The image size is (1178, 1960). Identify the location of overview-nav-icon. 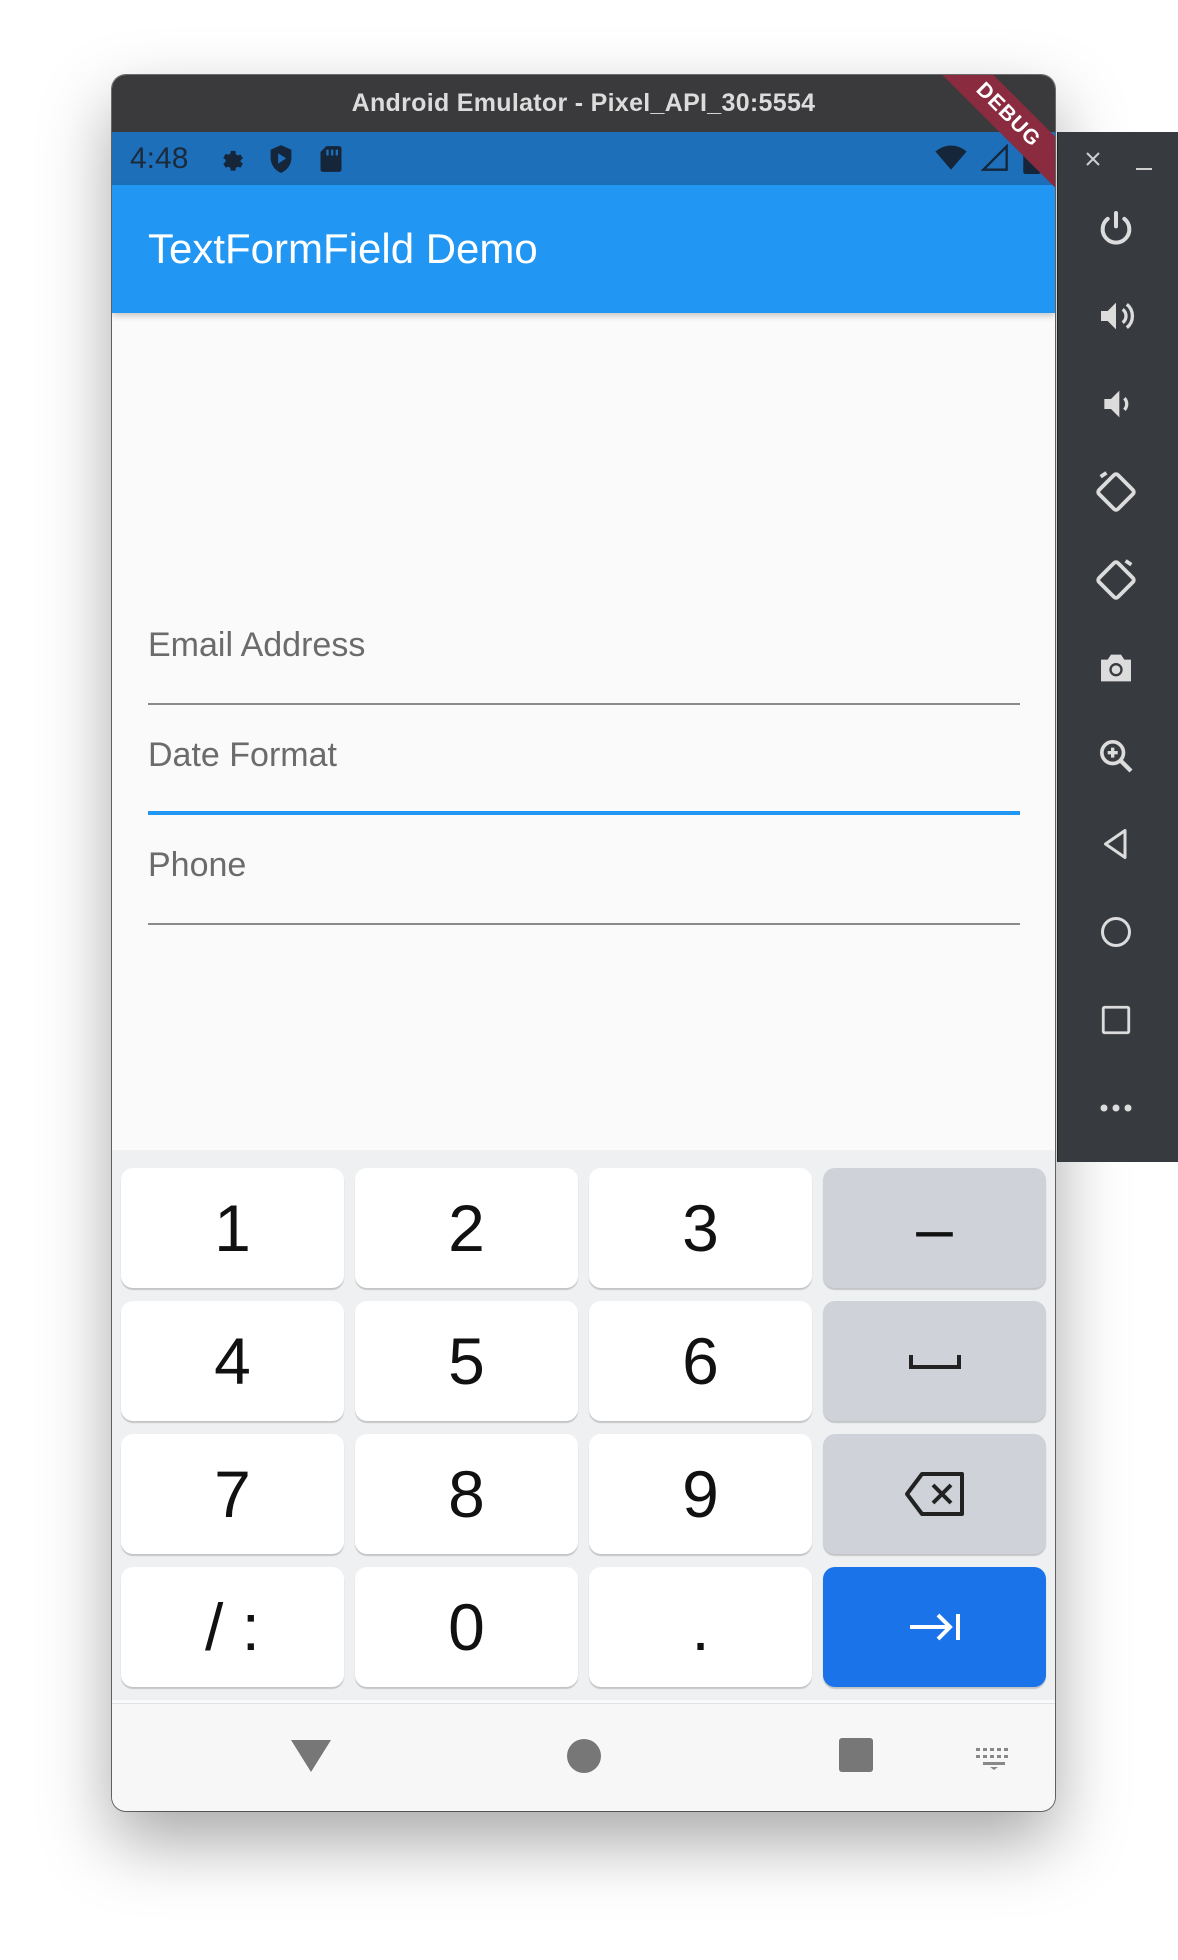
(856, 1757).